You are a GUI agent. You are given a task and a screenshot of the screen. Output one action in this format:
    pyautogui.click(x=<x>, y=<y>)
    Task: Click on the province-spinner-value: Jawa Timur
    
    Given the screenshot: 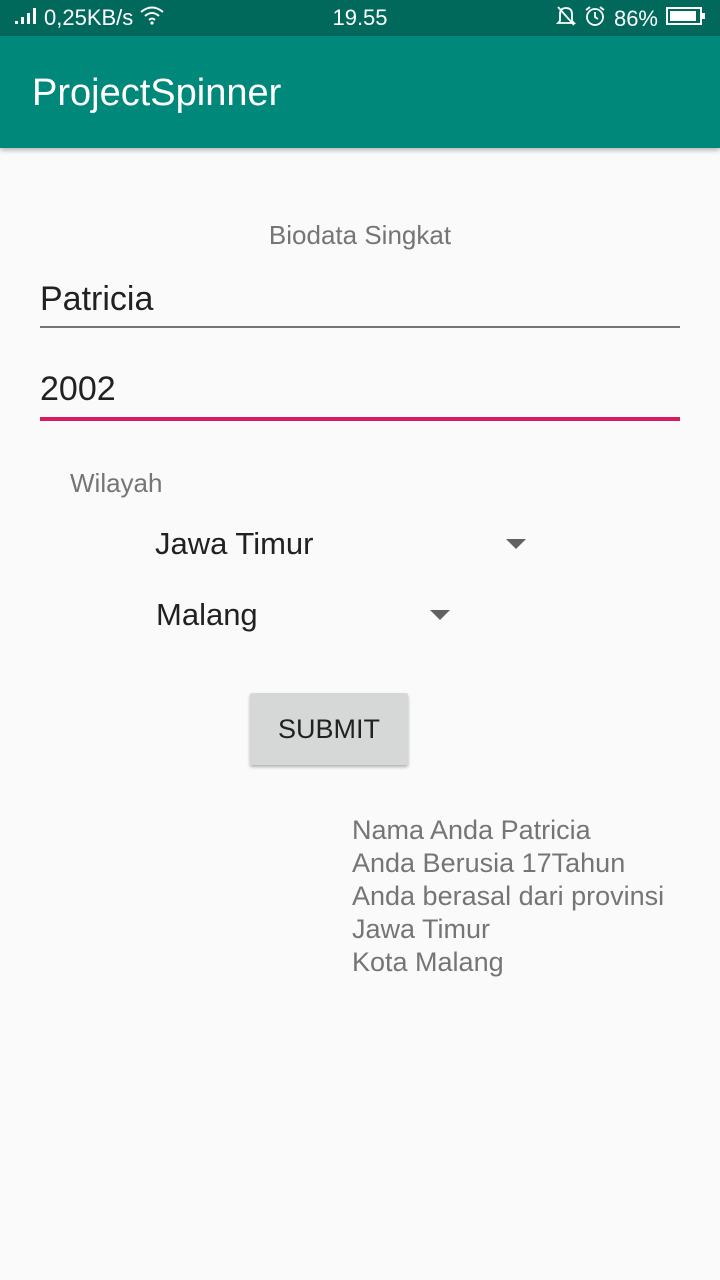 What is the action you would take?
    pyautogui.click(x=234, y=544)
    